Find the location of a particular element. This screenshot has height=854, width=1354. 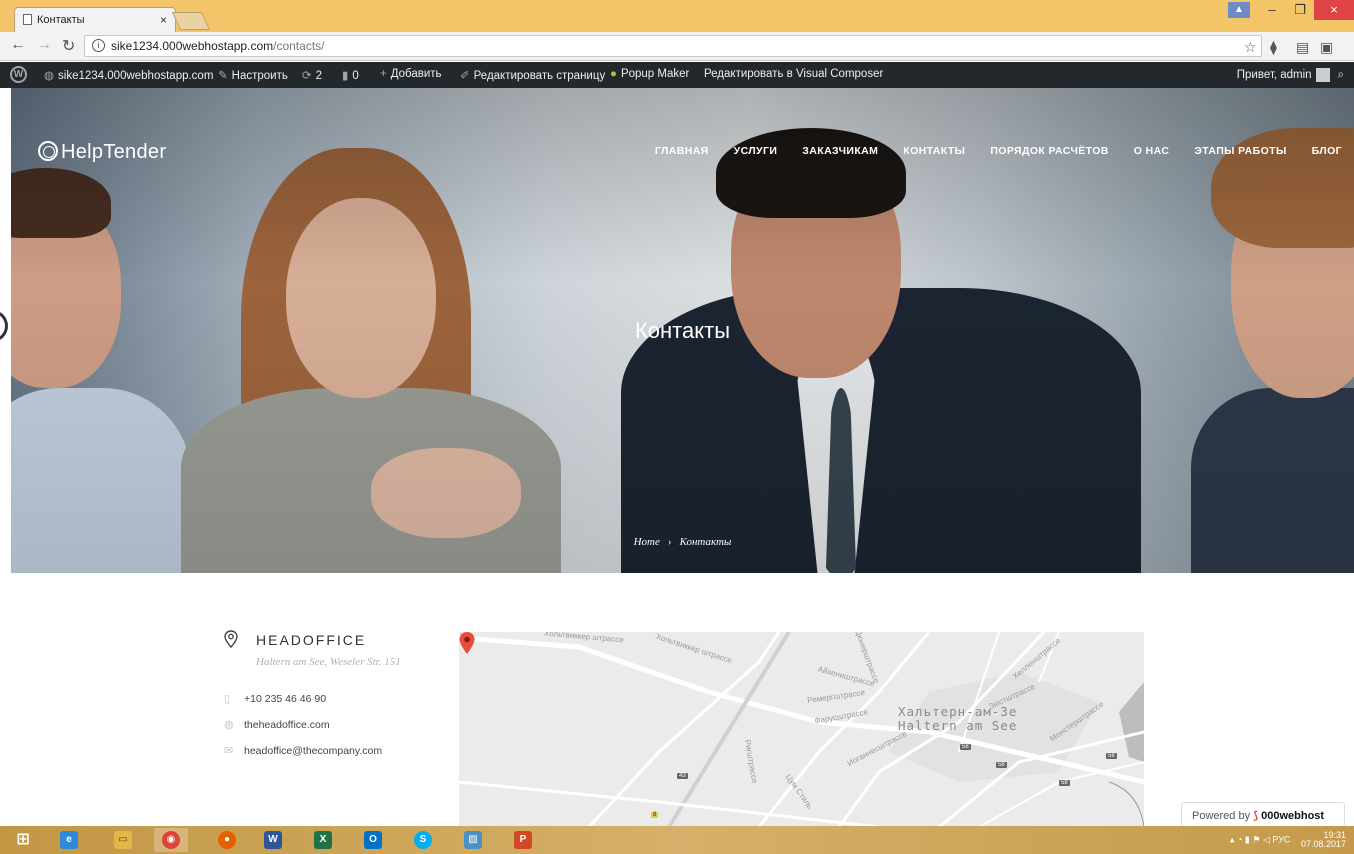

outlook-icon: O is located at coordinates (373, 840).